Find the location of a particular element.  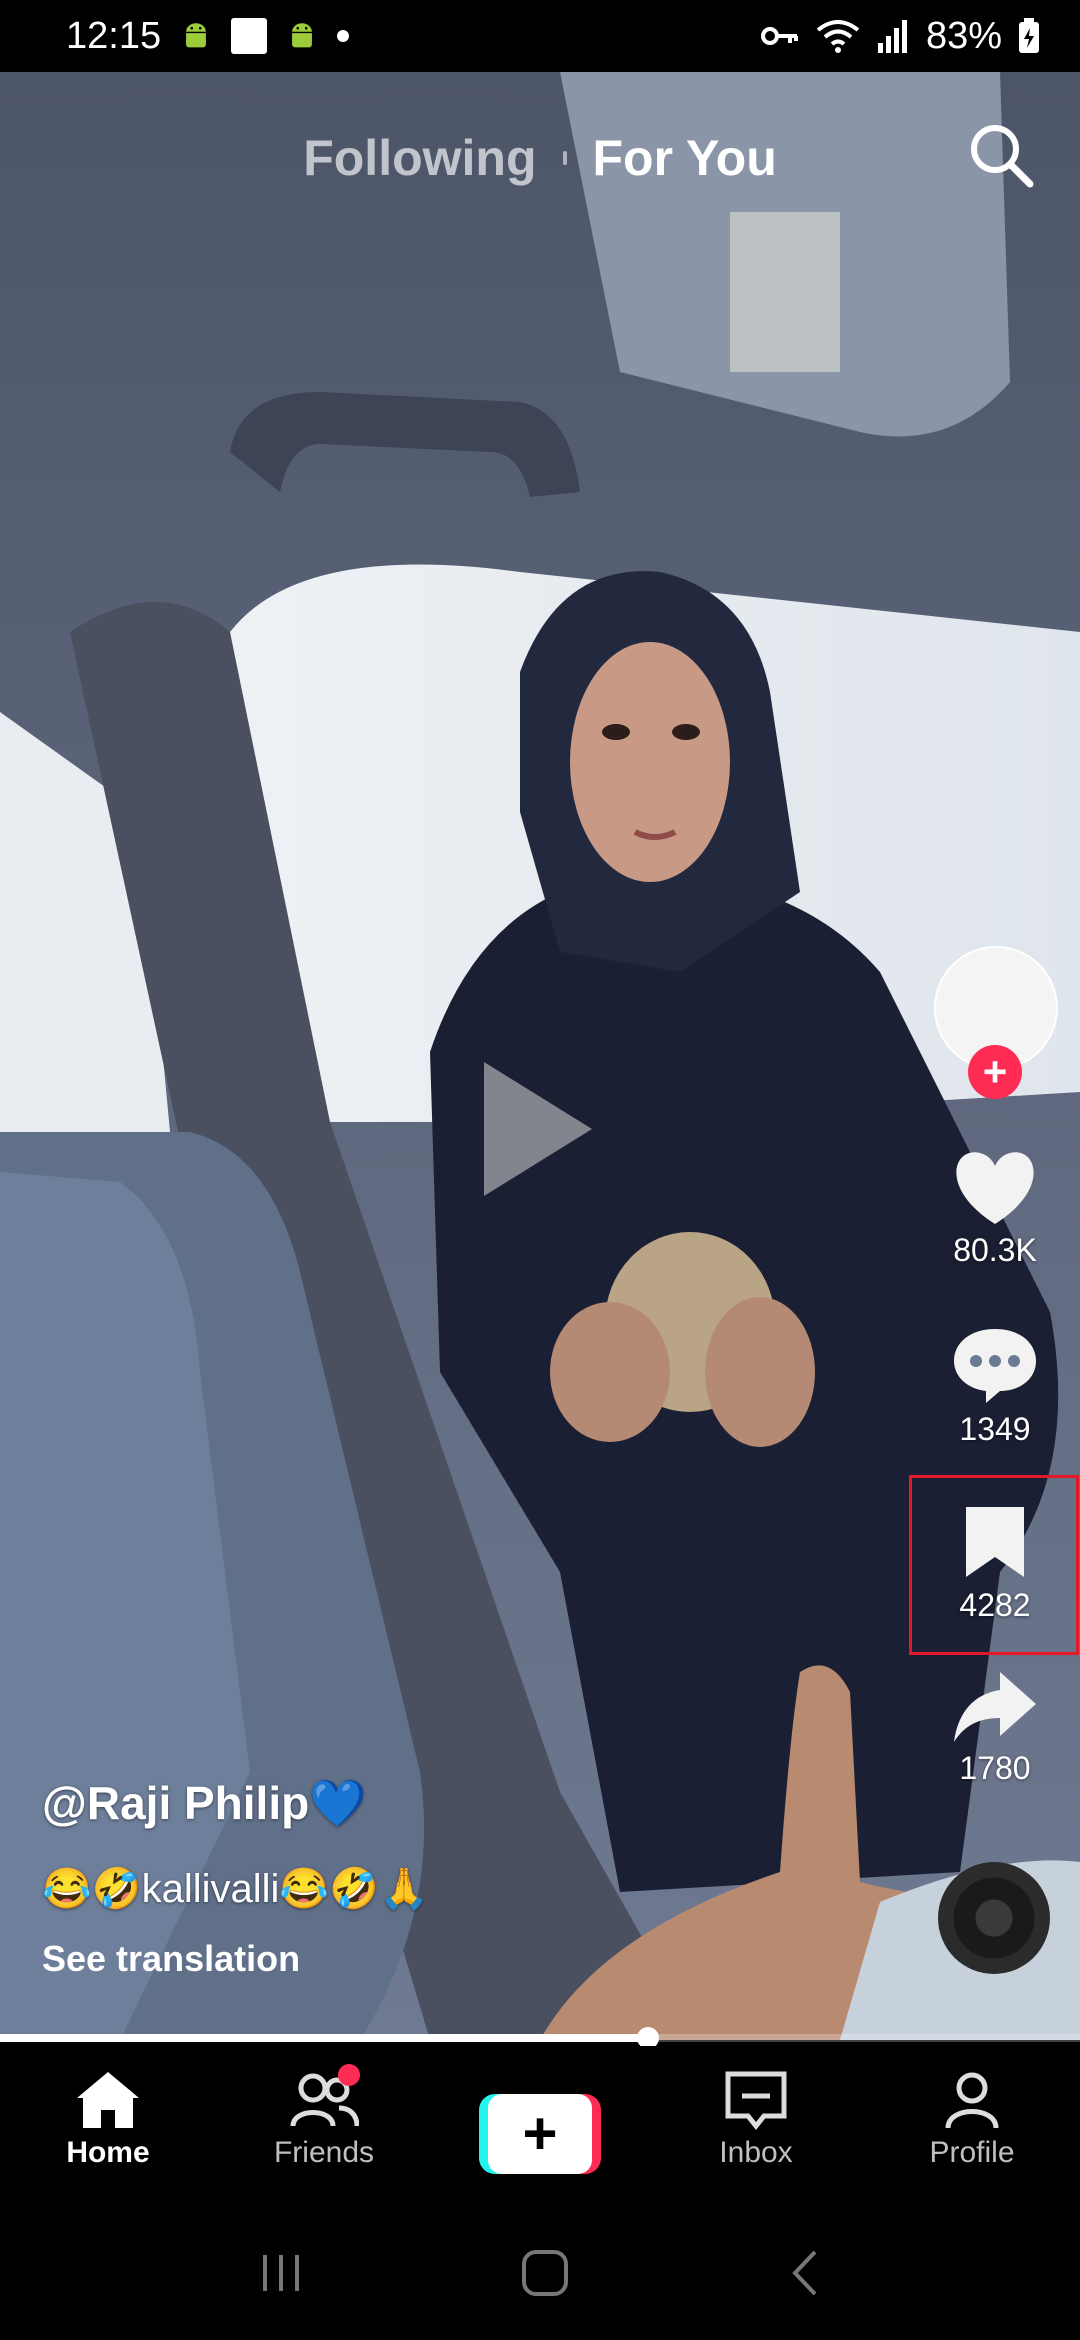

share-count: 1780 is located at coordinates (995, 1768).